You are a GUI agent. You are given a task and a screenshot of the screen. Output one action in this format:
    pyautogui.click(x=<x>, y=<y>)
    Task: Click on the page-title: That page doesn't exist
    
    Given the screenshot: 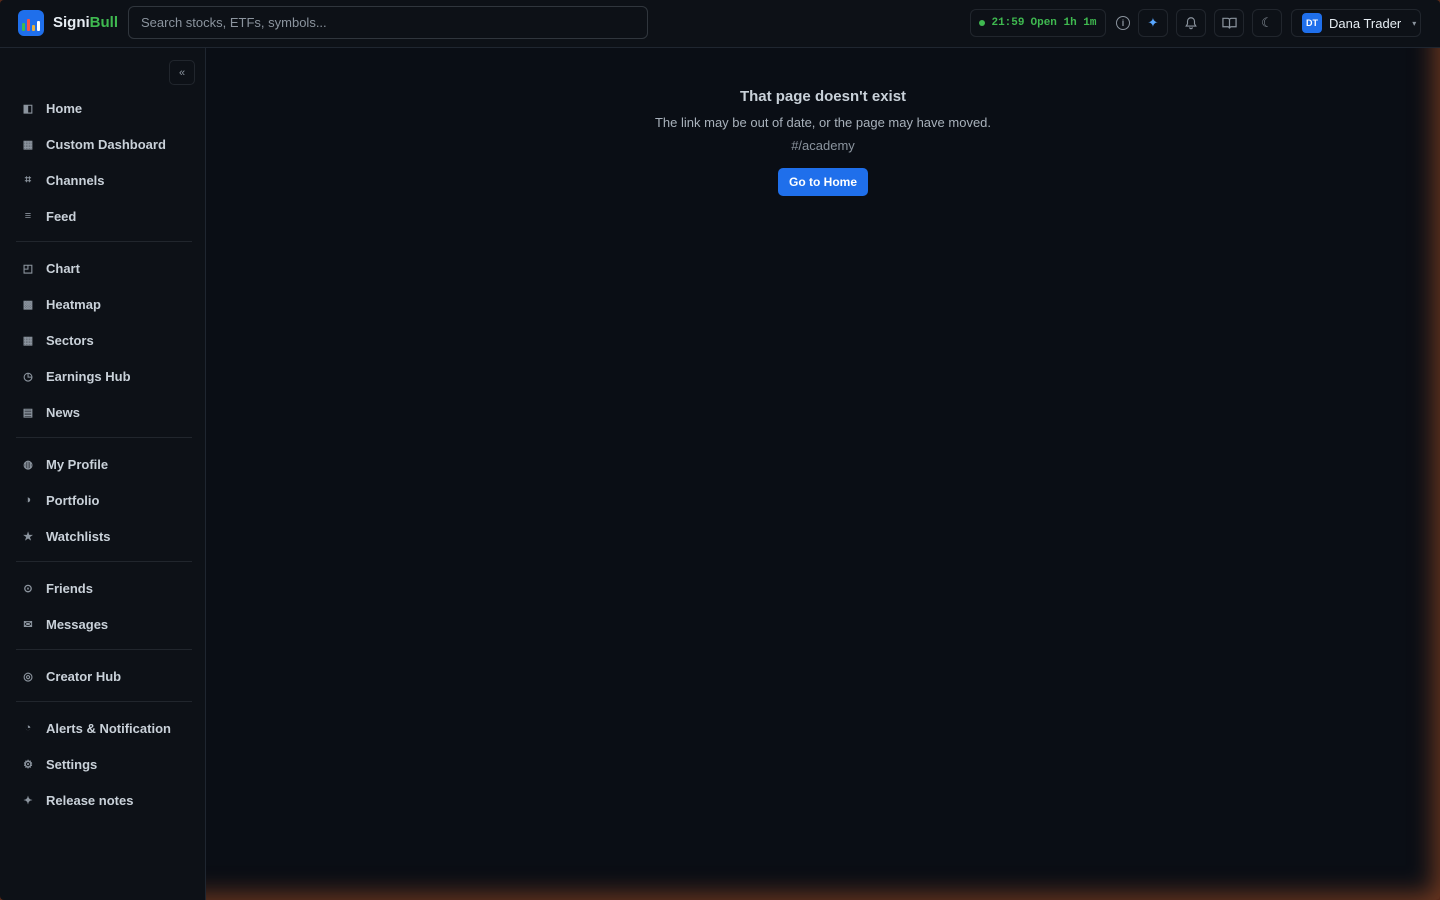 What is the action you would take?
    pyautogui.click(x=823, y=96)
    